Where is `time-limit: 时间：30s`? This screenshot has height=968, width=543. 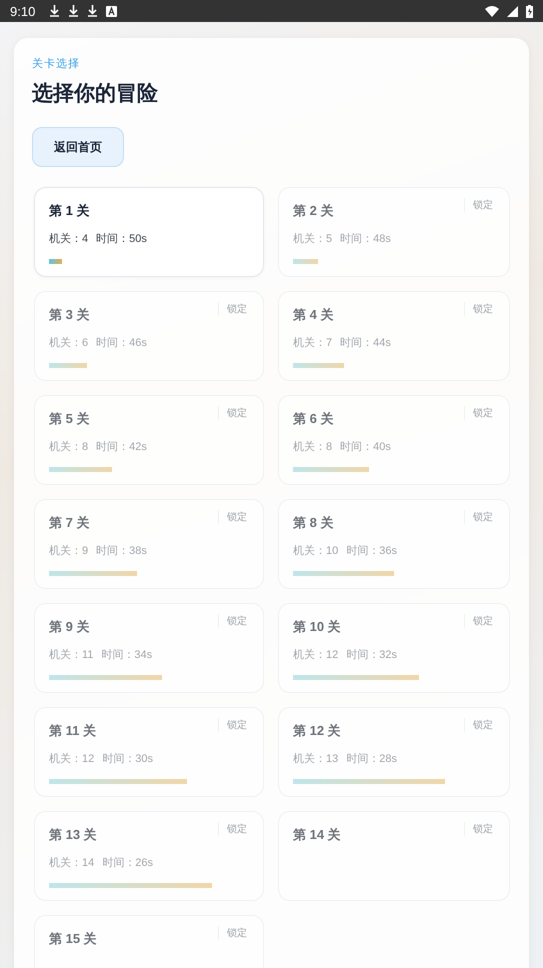 time-limit: 时间：30s is located at coordinates (127, 759).